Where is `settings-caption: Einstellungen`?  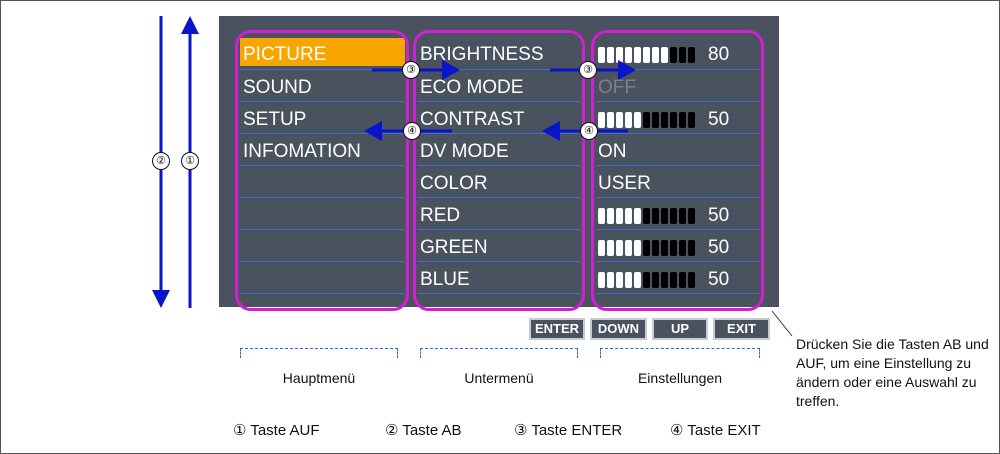
settings-caption: Einstellungen is located at coordinates (680, 378).